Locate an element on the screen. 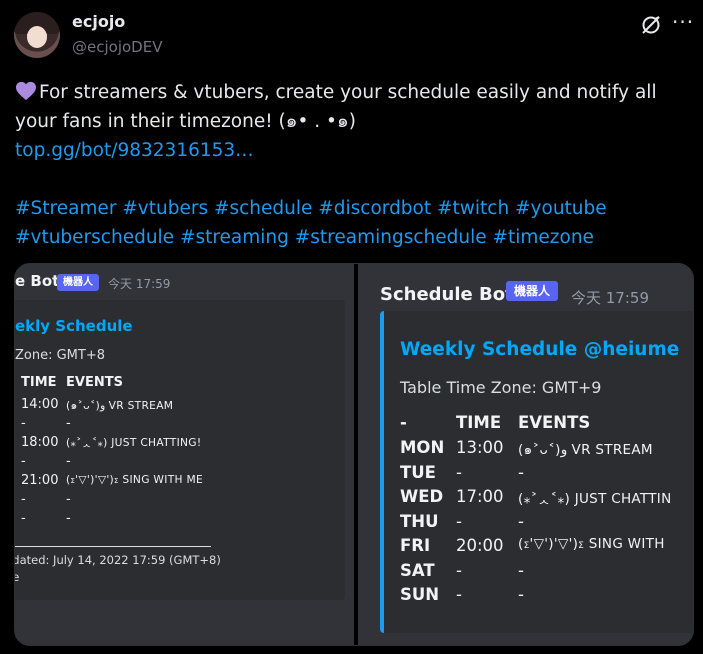  left-embed-title: ekly Schedule is located at coordinates (74, 326).